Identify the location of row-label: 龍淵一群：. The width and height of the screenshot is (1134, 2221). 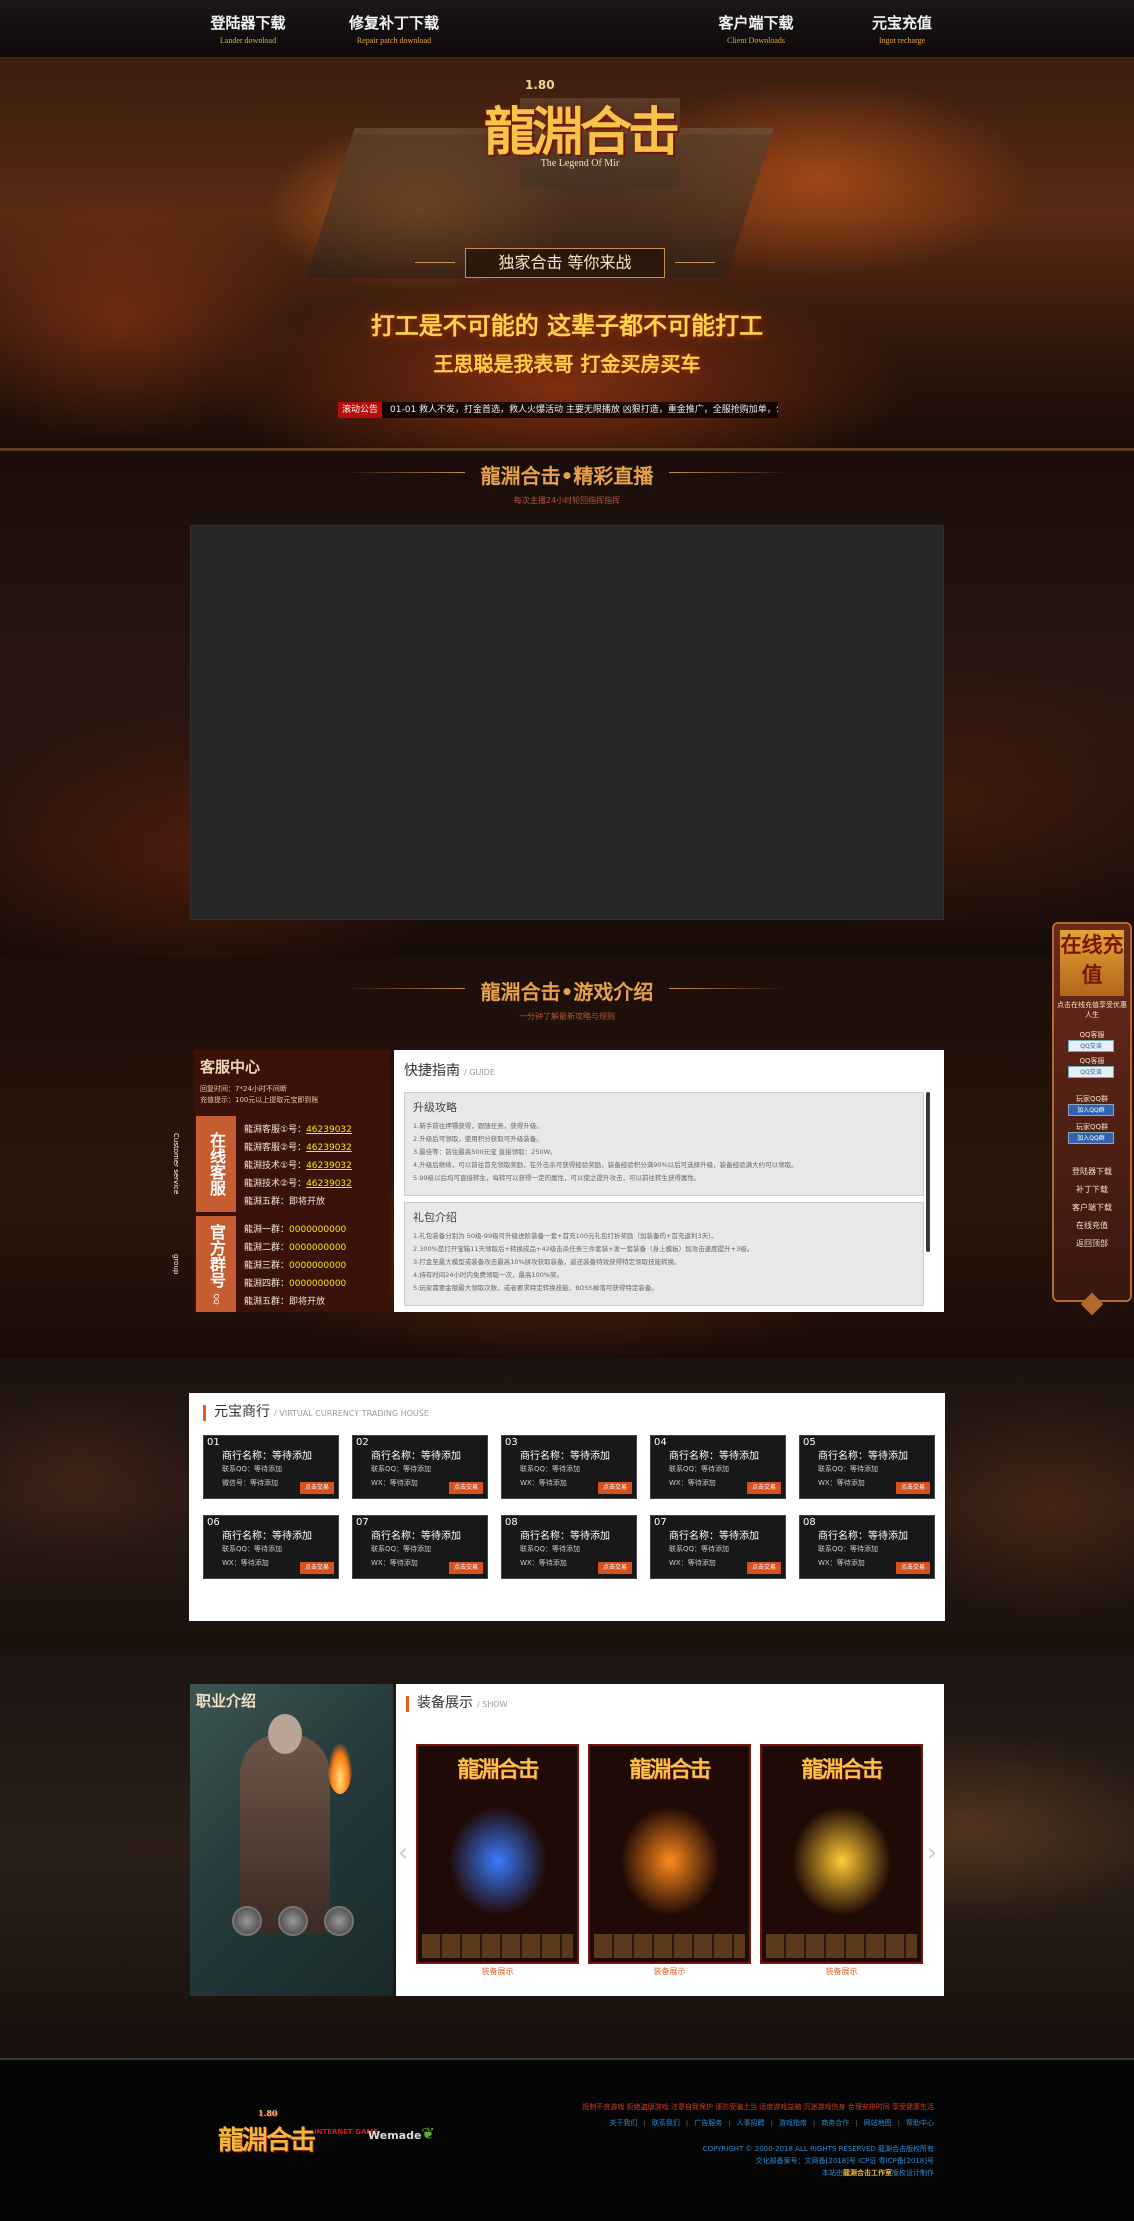
(267, 1230).